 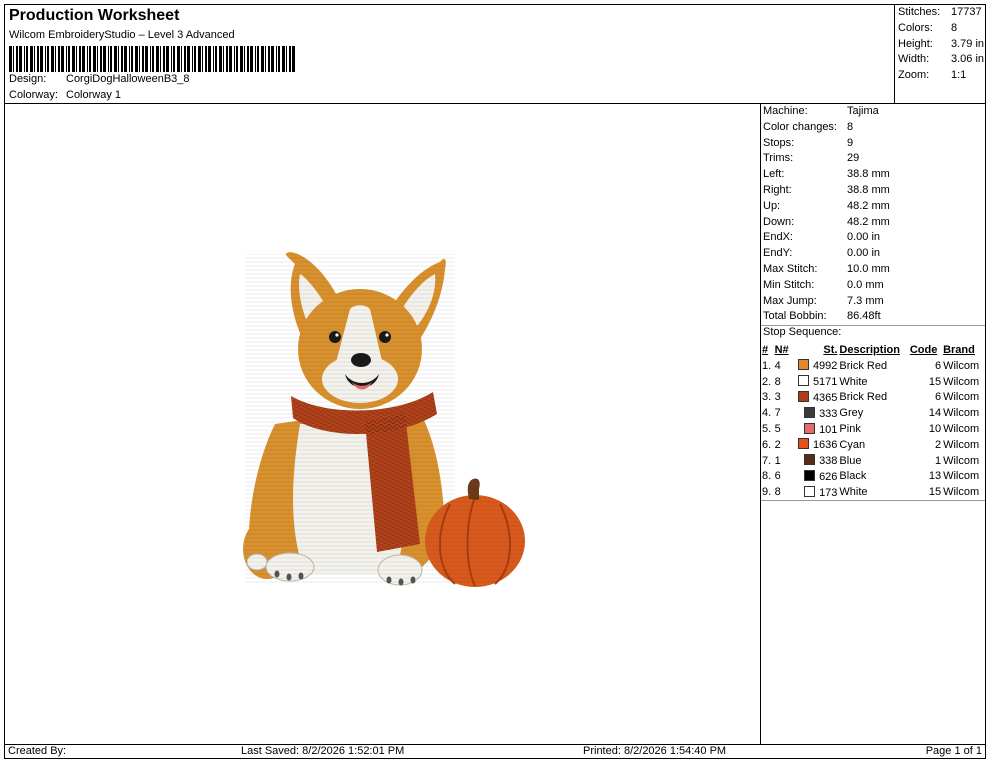 I want to click on row-description: Blue, so click(x=850, y=460).